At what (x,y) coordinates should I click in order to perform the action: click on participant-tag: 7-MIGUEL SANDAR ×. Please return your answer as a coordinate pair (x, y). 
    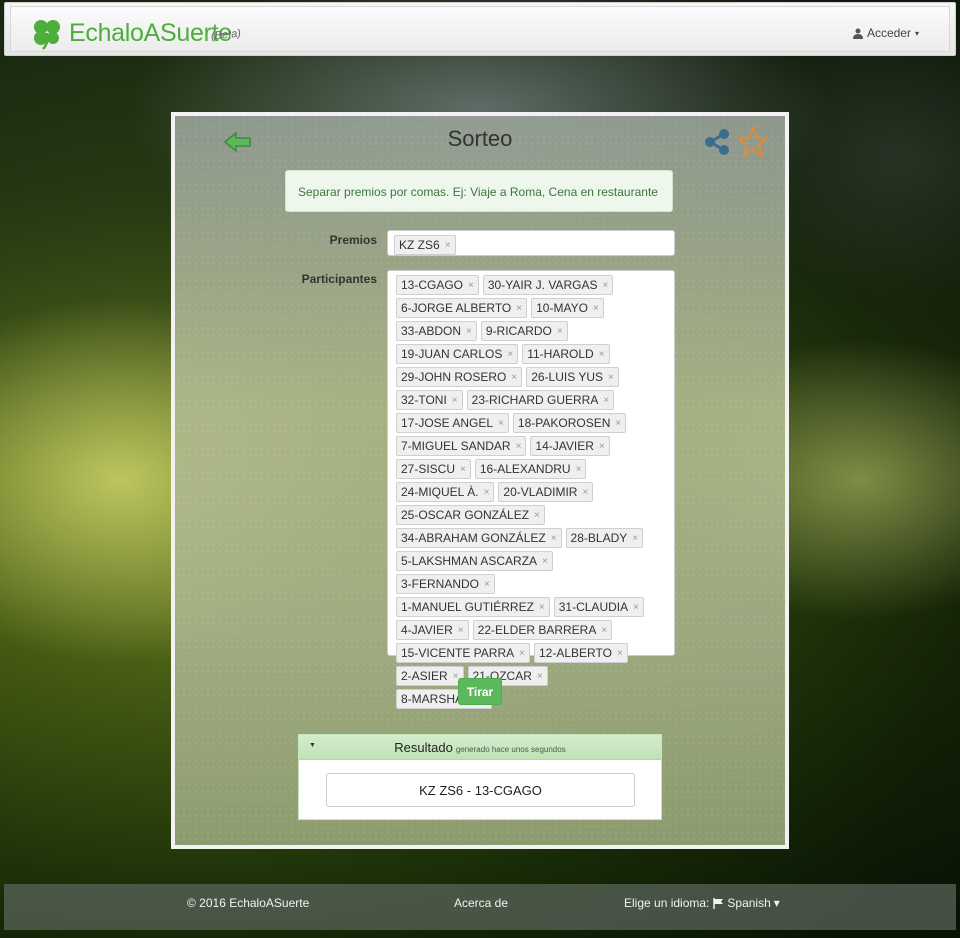
    Looking at the image, I should click on (461, 446).